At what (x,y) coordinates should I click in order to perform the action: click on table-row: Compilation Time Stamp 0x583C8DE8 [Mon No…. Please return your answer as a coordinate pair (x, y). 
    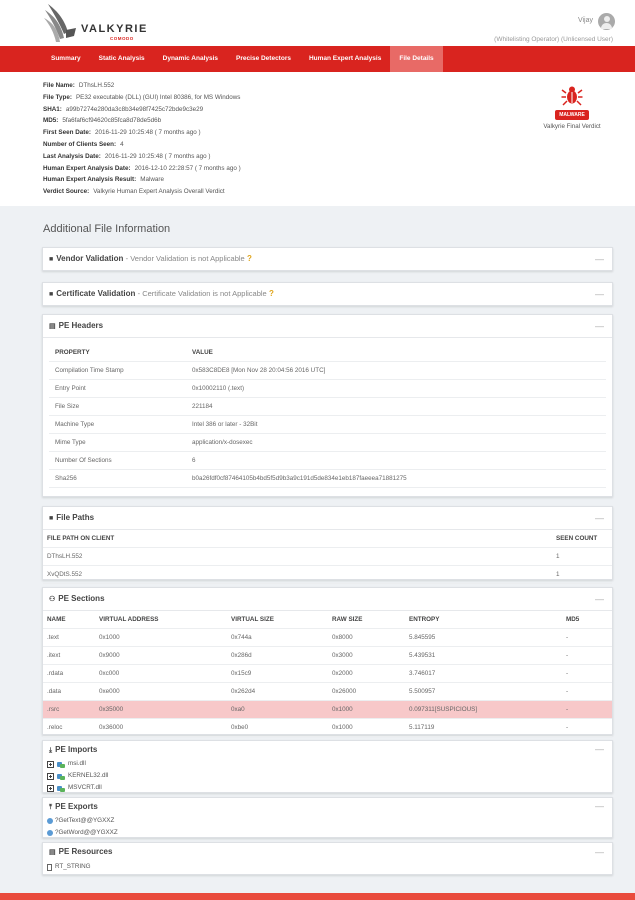
    Looking at the image, I should click on (327, 371).